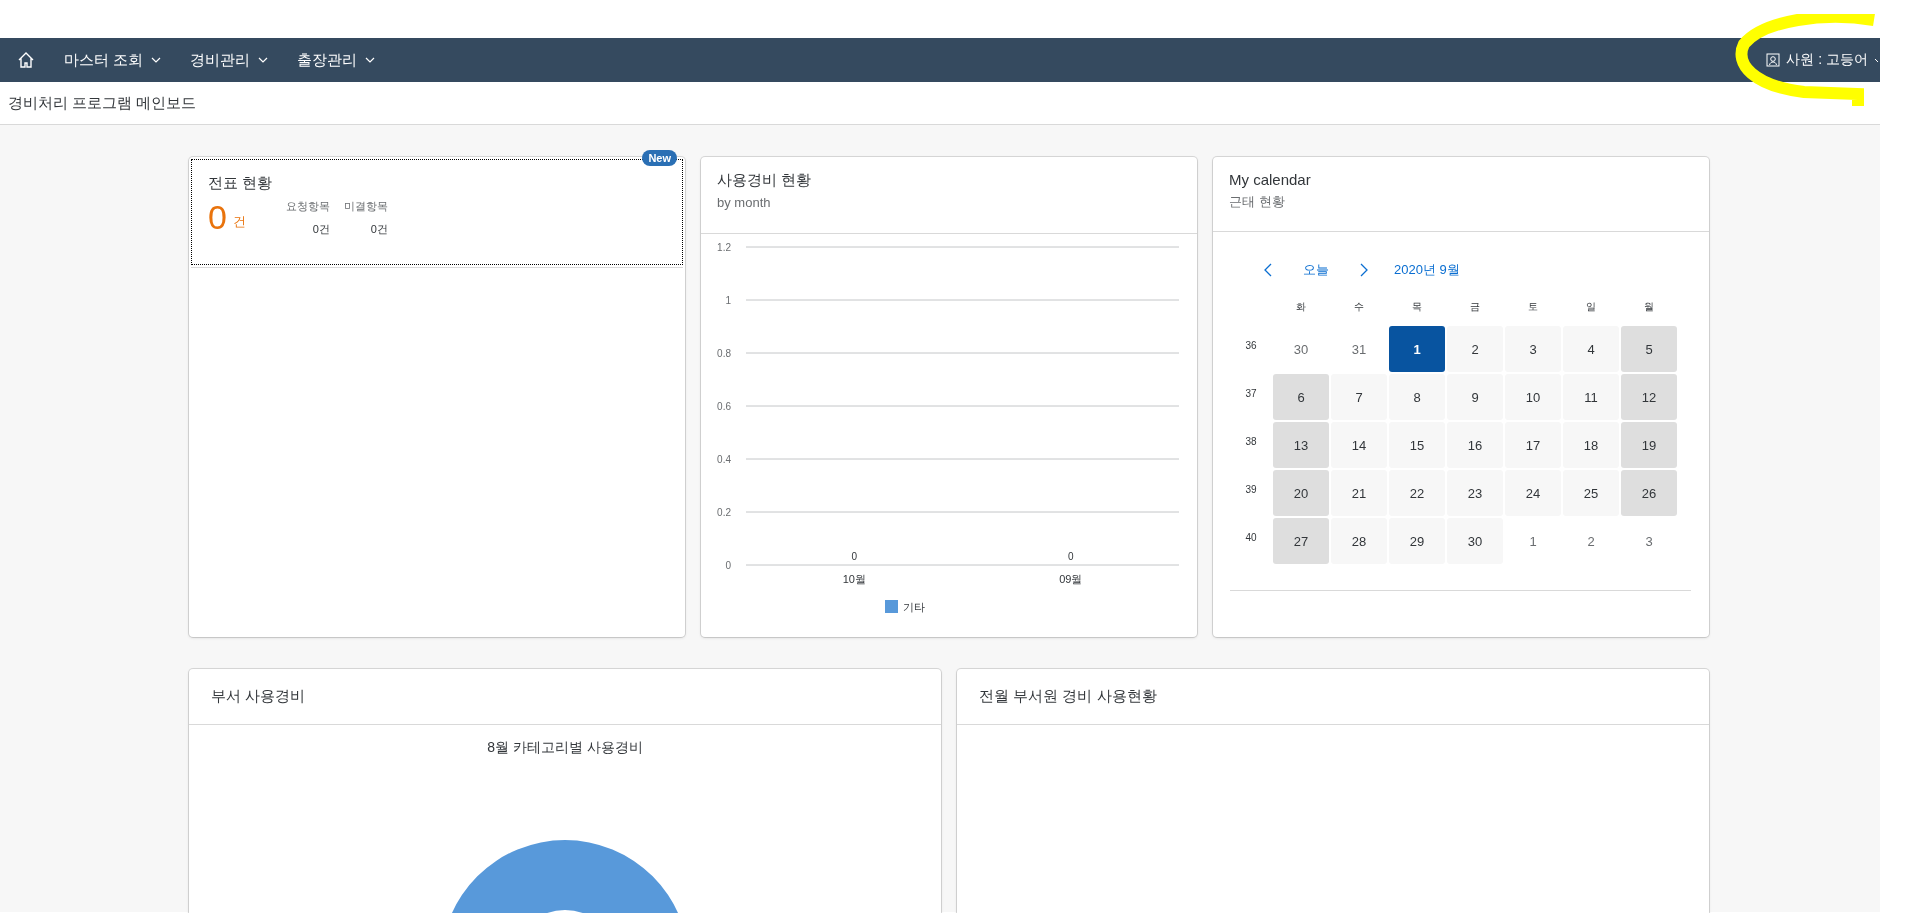  I want to click on category-label: 10월, so click(854, 579).